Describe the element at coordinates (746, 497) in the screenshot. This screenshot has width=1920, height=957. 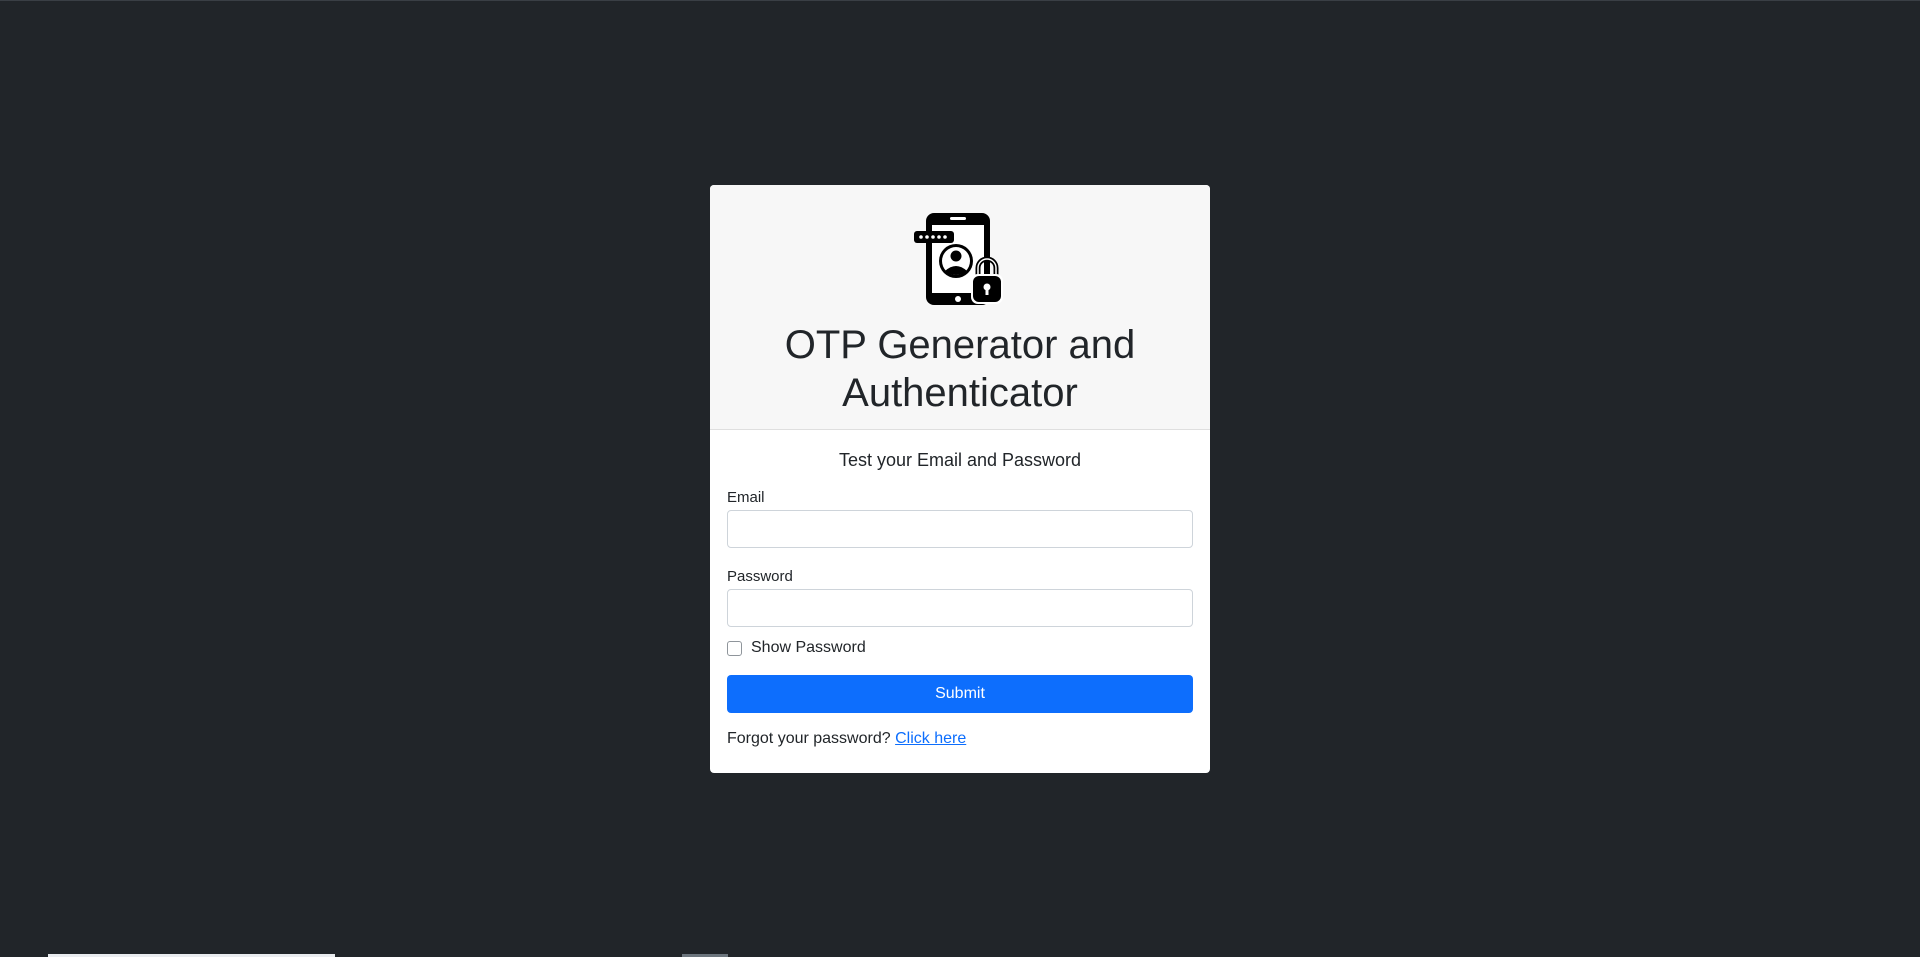
I see `email-label: Email` at that location.